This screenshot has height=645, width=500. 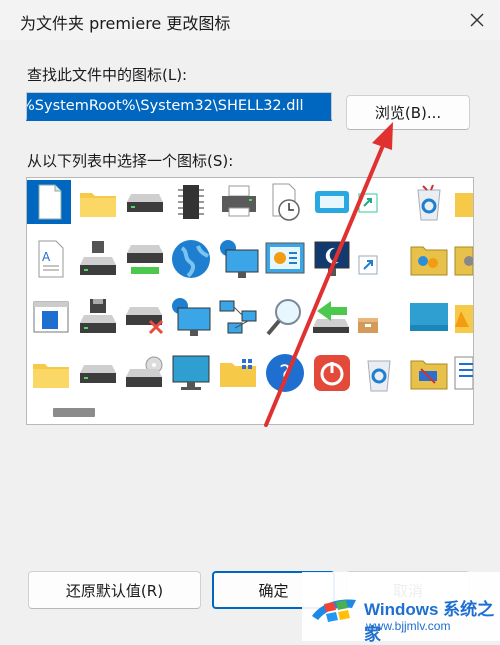 I want to click on icon-folder, so click(x=98, y=202).